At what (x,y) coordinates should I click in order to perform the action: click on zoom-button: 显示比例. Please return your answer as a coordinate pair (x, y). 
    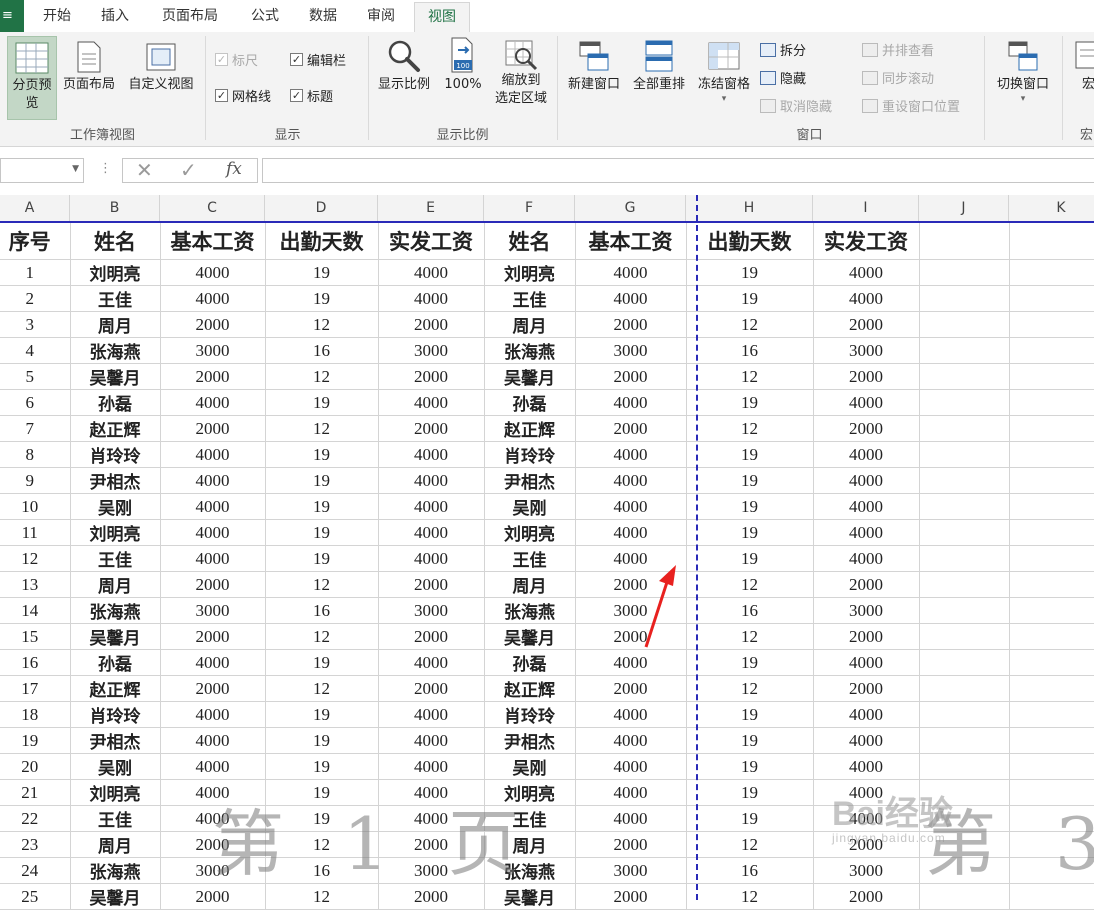
    Looking at the image, I should click on (404, 78).